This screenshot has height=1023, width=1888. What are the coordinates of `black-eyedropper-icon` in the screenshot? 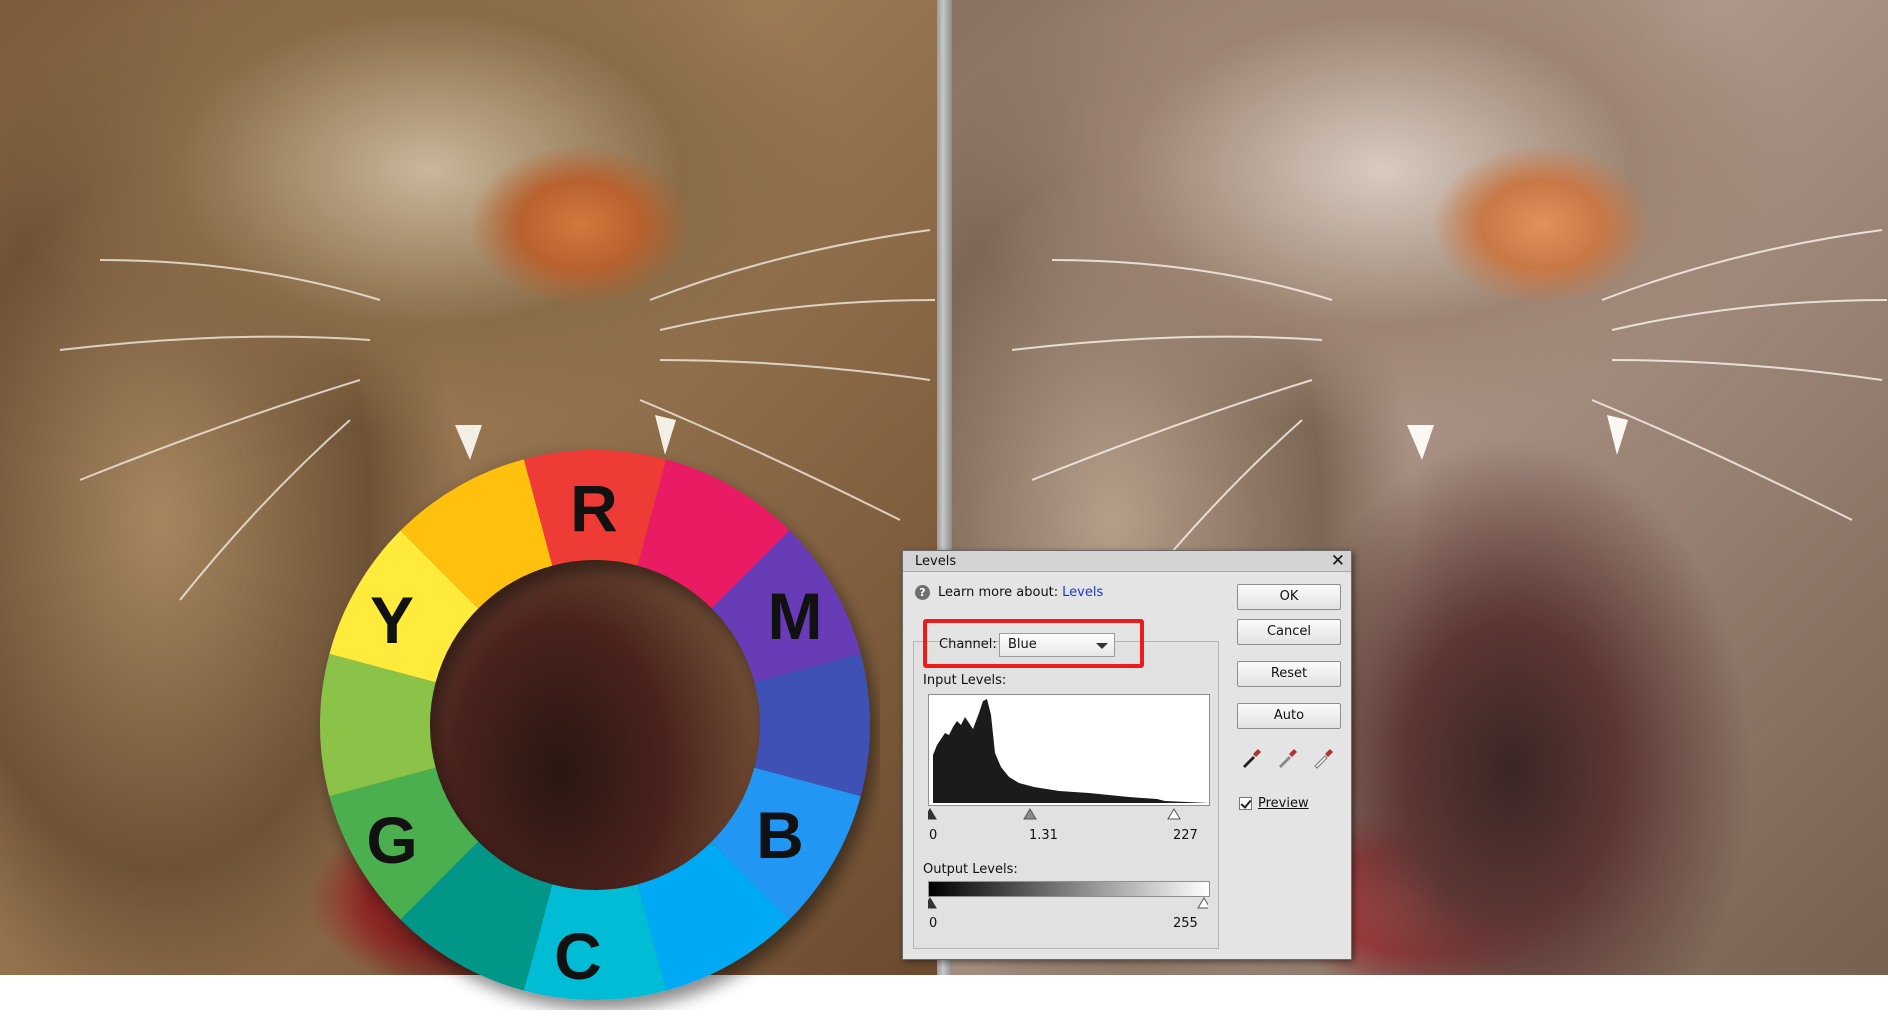 It's located at (1251, 758).